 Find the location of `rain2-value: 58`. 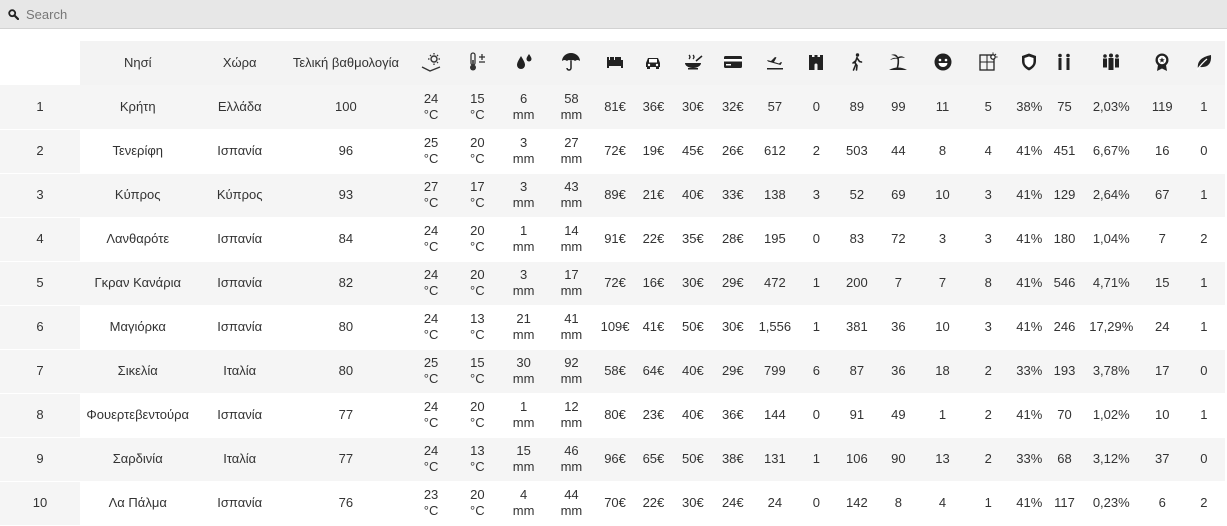

rain2-value: 58 is located at coordinates (571, 98).